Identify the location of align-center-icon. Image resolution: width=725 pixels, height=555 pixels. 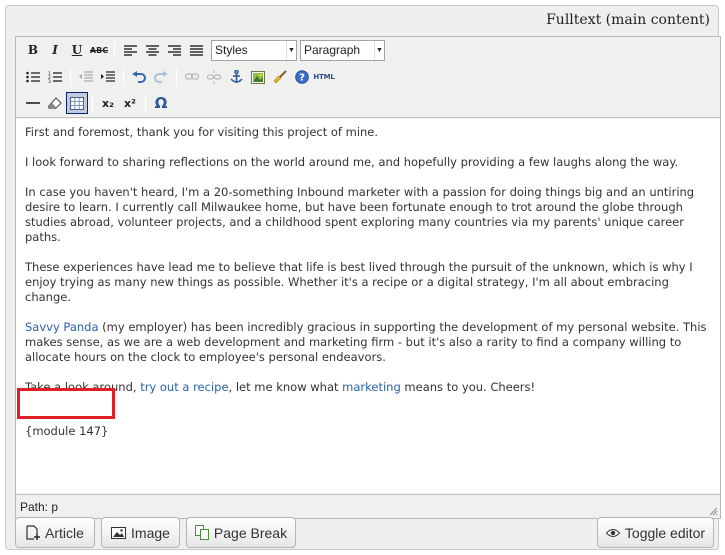
(152, 50).